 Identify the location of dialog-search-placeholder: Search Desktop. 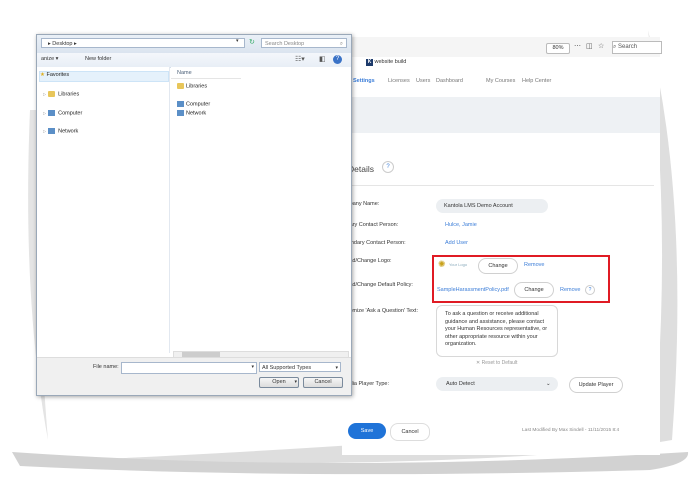
(285, 44).